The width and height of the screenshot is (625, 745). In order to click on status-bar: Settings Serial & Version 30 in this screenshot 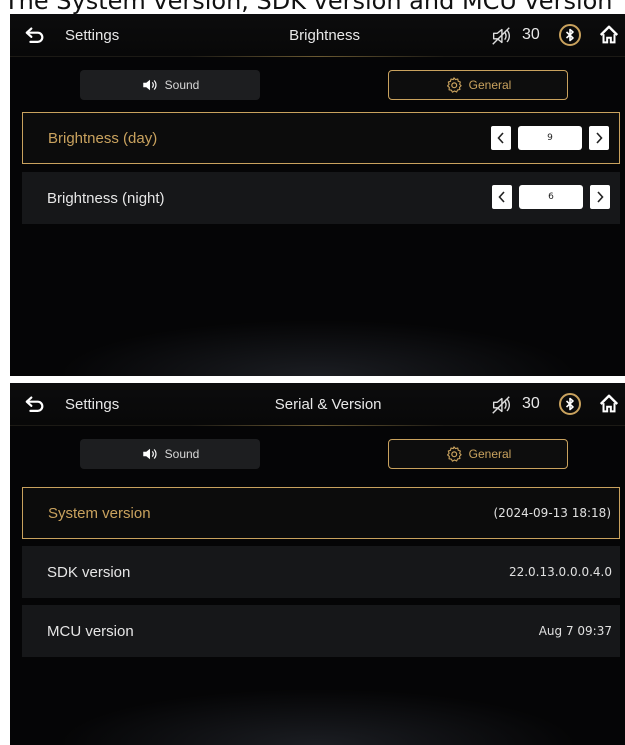, I will do `click(317, 404)`.